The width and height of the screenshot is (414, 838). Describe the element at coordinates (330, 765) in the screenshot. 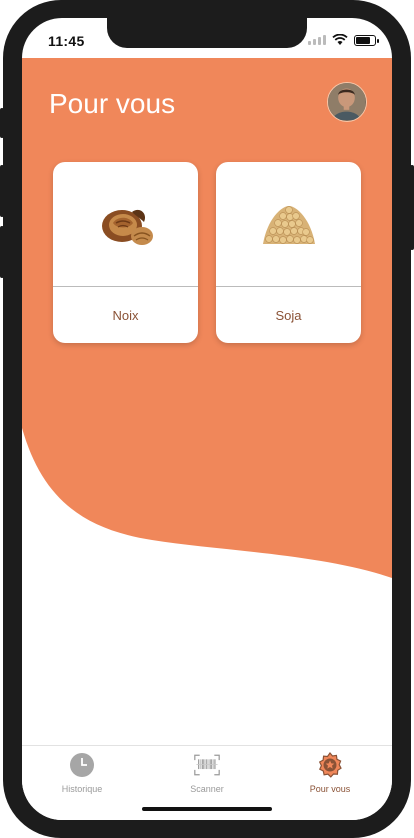

I see `star-badge-icon` at that location.